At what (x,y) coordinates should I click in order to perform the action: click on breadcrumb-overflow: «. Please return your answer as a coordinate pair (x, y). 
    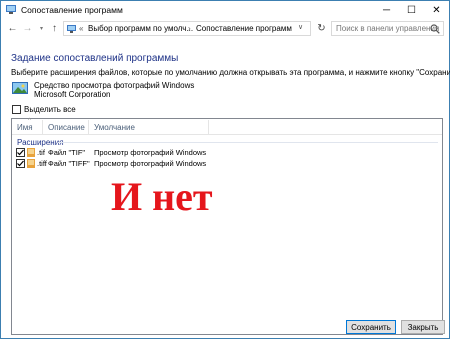
    Looking at the image, I should click on (81, 28).